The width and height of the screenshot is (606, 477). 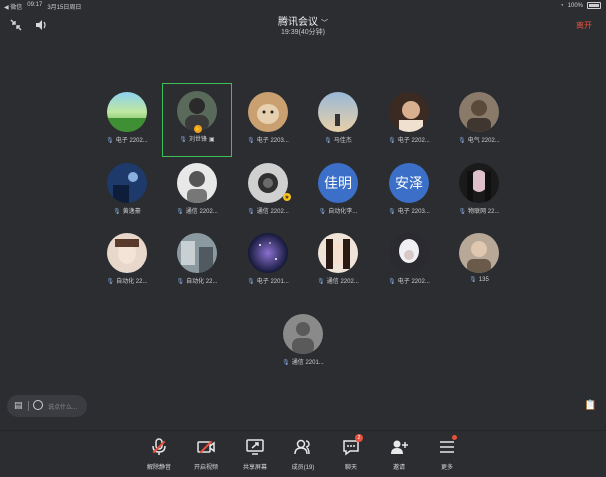 I want to click on battery-percent: 100%, so click(x=575, y=5).